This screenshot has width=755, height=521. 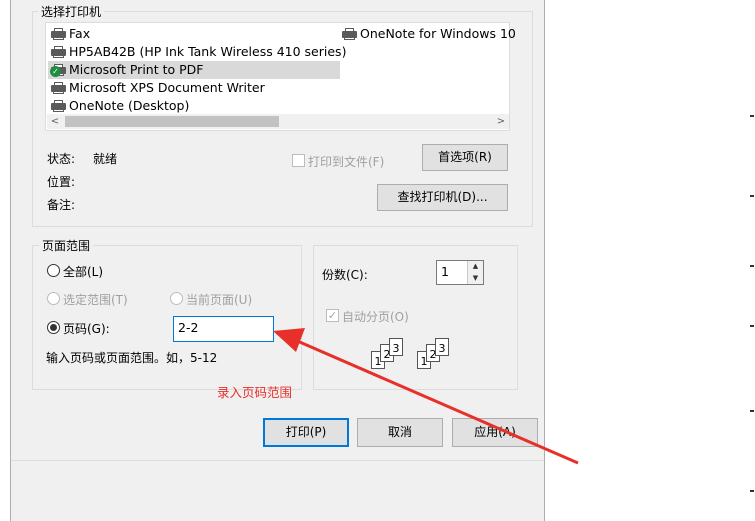 What do you see at coordinates (751, 310) in the screenshot?
I see `right-edge-artifacts` at bounding box center [751, 310].